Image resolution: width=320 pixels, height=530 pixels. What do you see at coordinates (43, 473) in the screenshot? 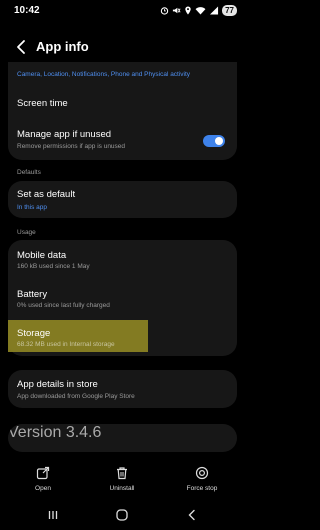
I see `open-external-icon` at bounding box center [43, 473].